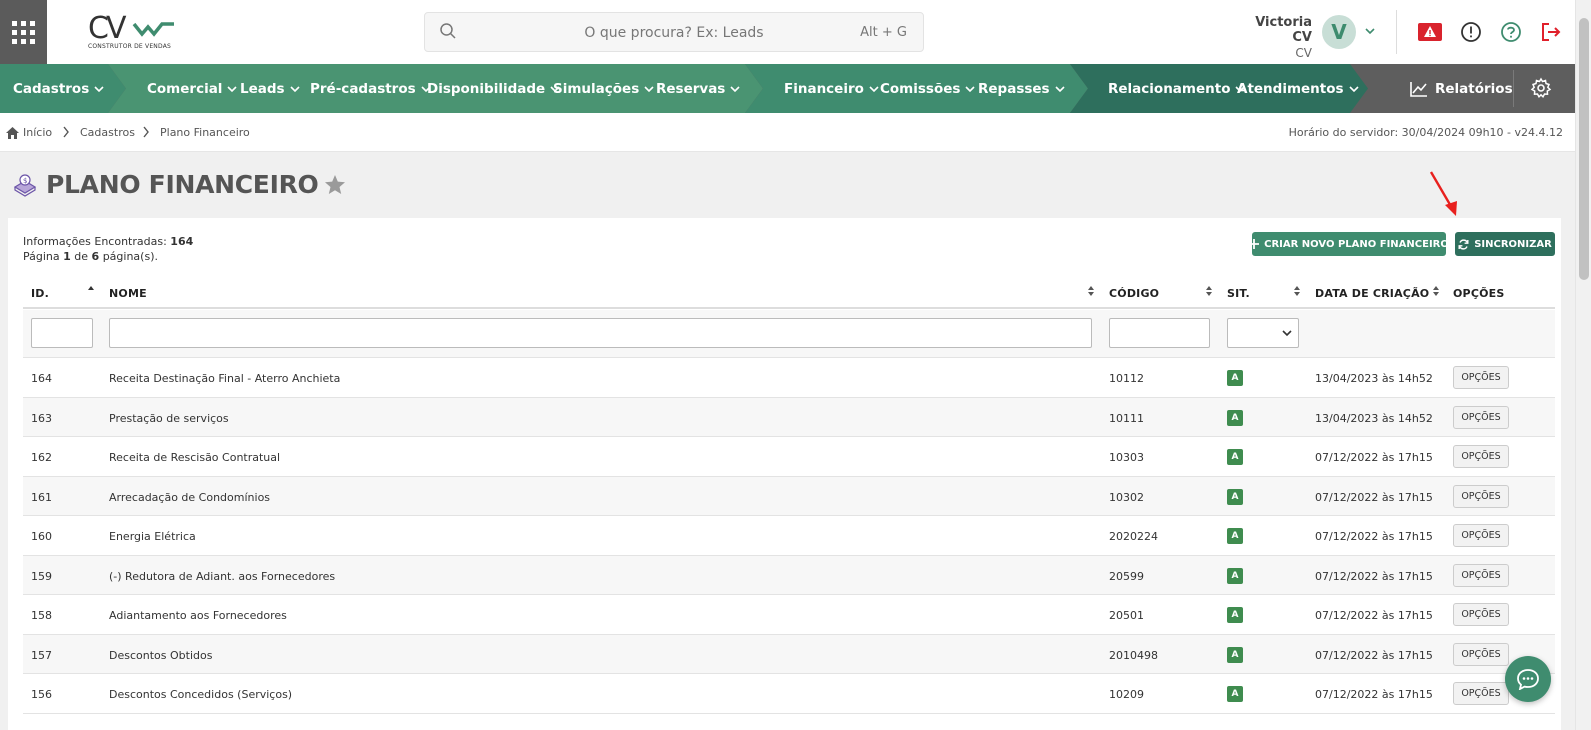  Describe the element at coordinates (603, 88) in the screenshot. I see `nav-simulacoes: Simulações` at that location.